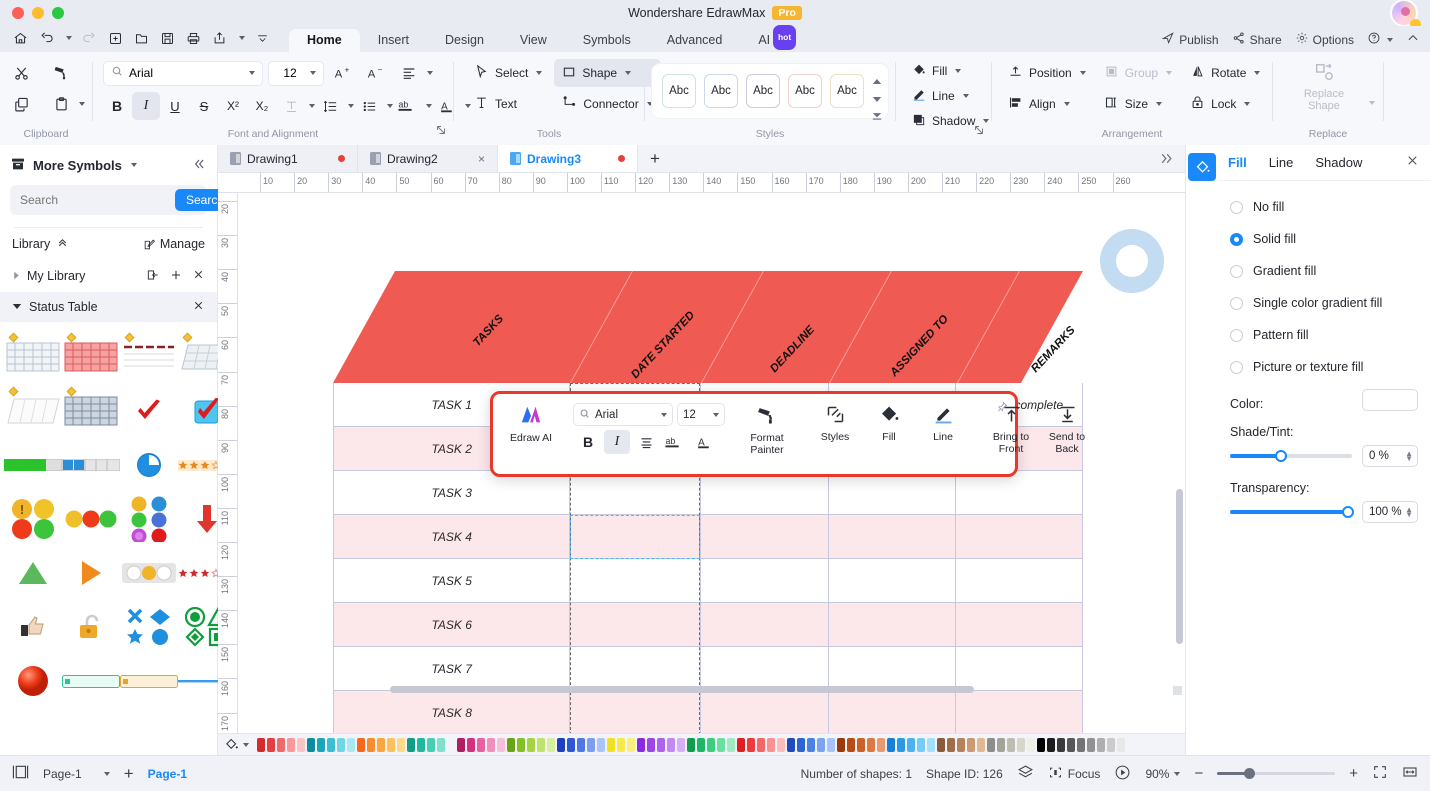  What do you see at coordinates (441, 132) in the screenshot?
I see `font-dialog-launcher-icon` at bounding box center [441, 132].